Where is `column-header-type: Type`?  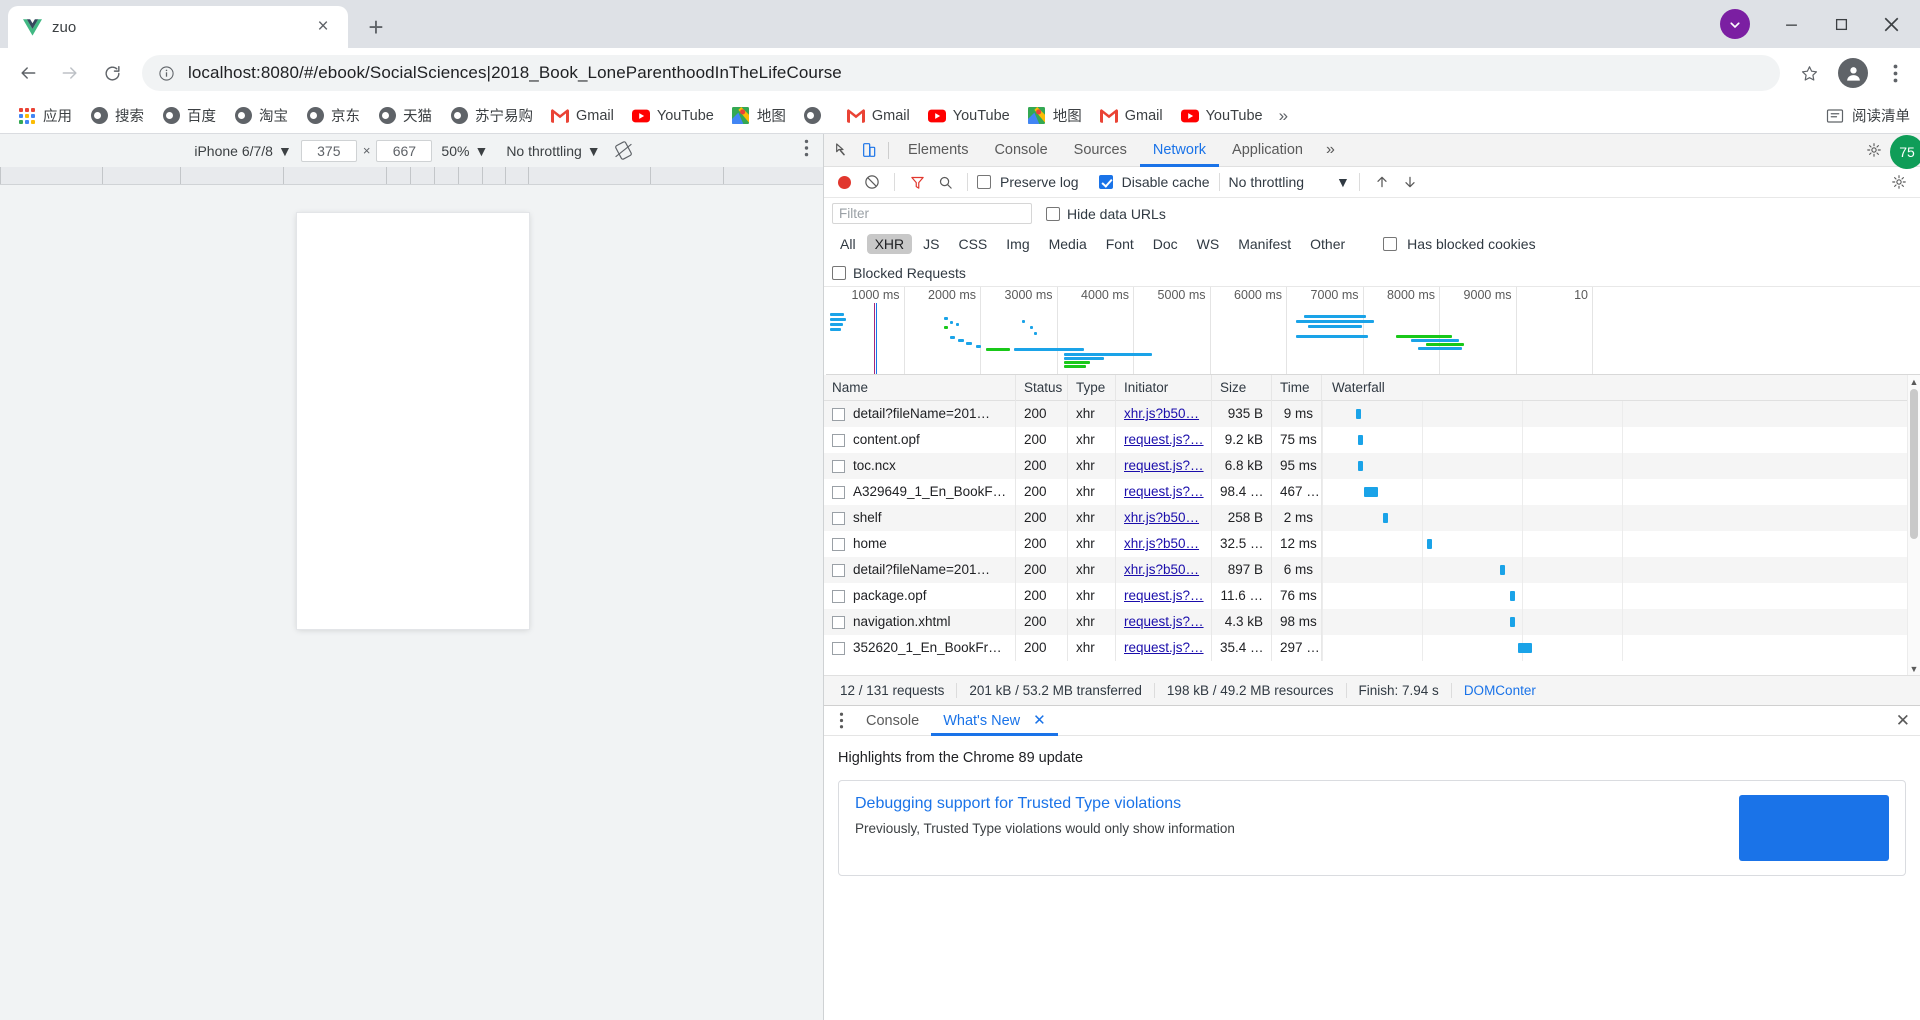
column-header-type: Type is located at coordinates (1092, 388).